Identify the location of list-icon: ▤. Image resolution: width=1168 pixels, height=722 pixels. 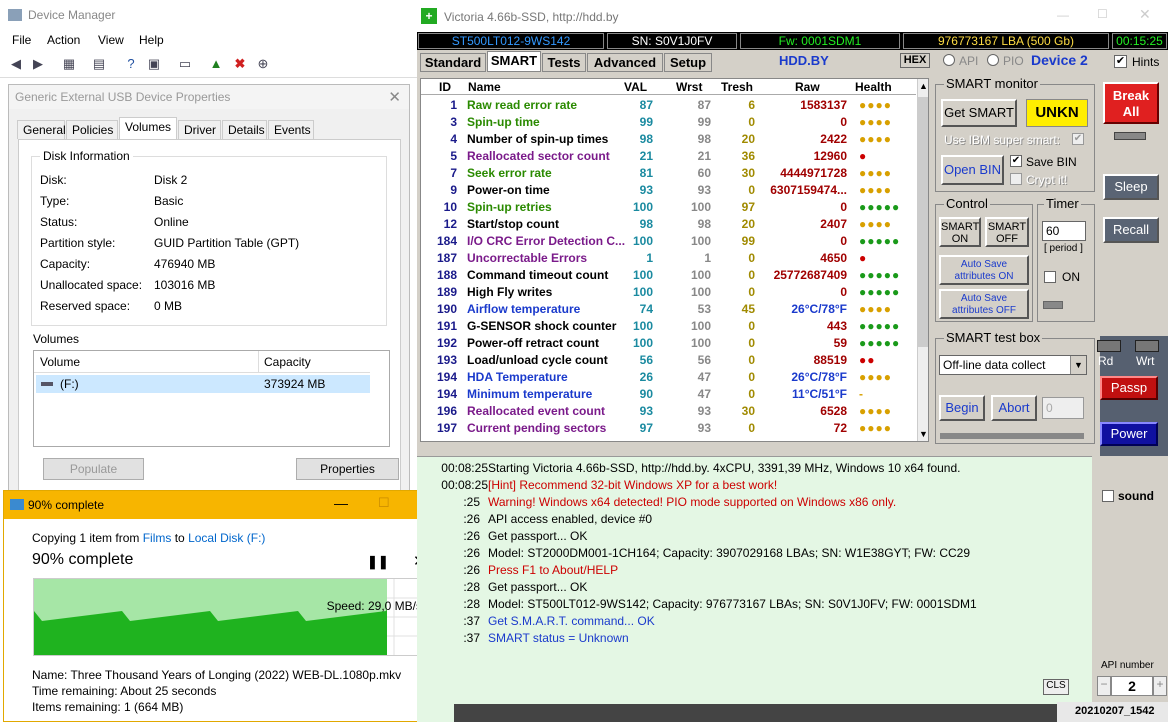
(99, 64).